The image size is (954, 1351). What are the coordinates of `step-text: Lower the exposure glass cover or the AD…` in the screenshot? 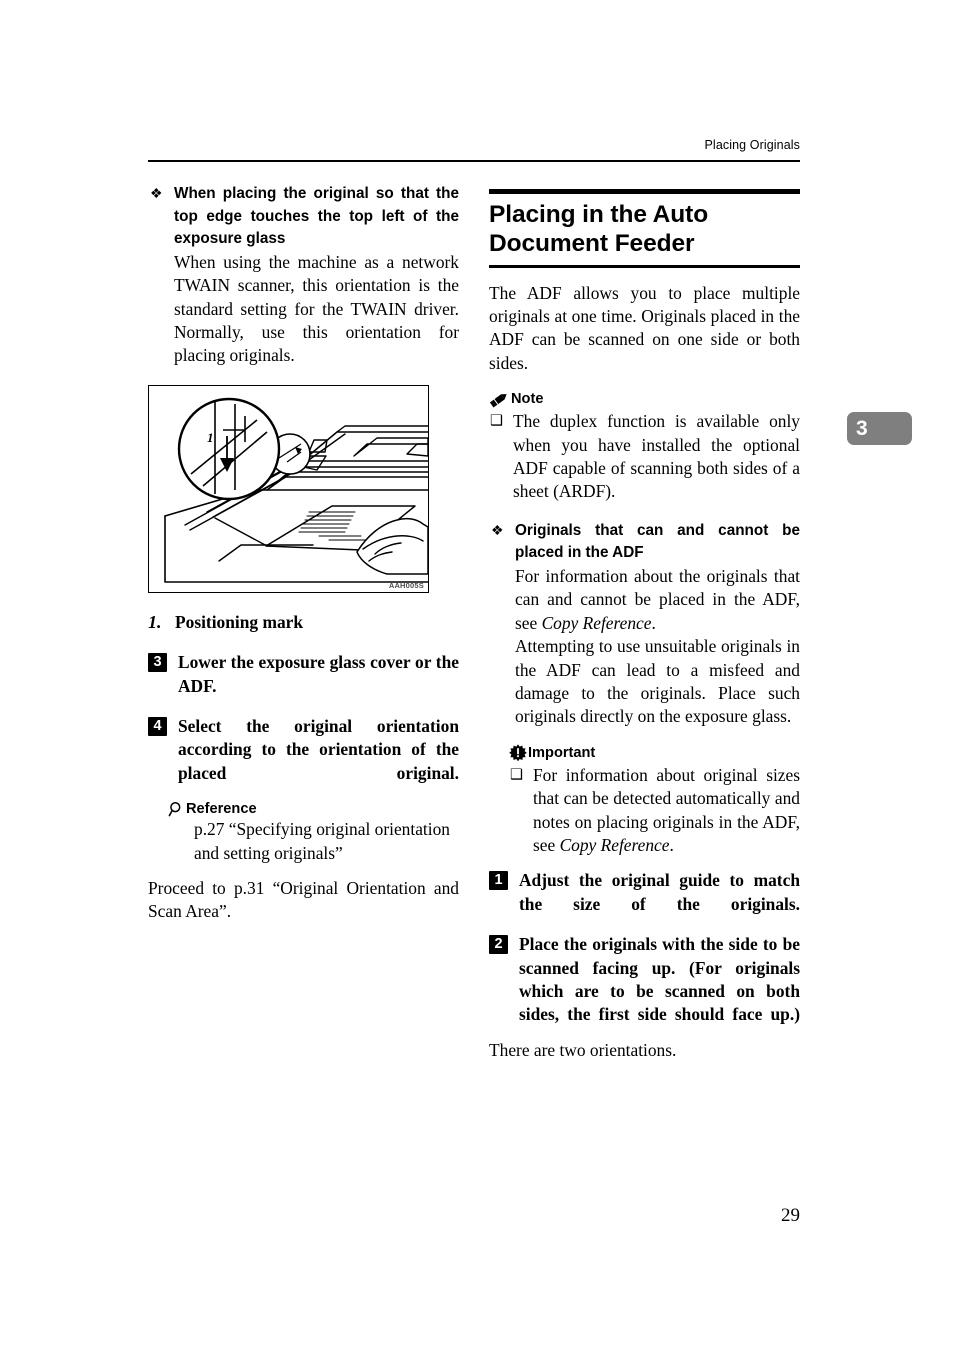 It's located at (318, 674).